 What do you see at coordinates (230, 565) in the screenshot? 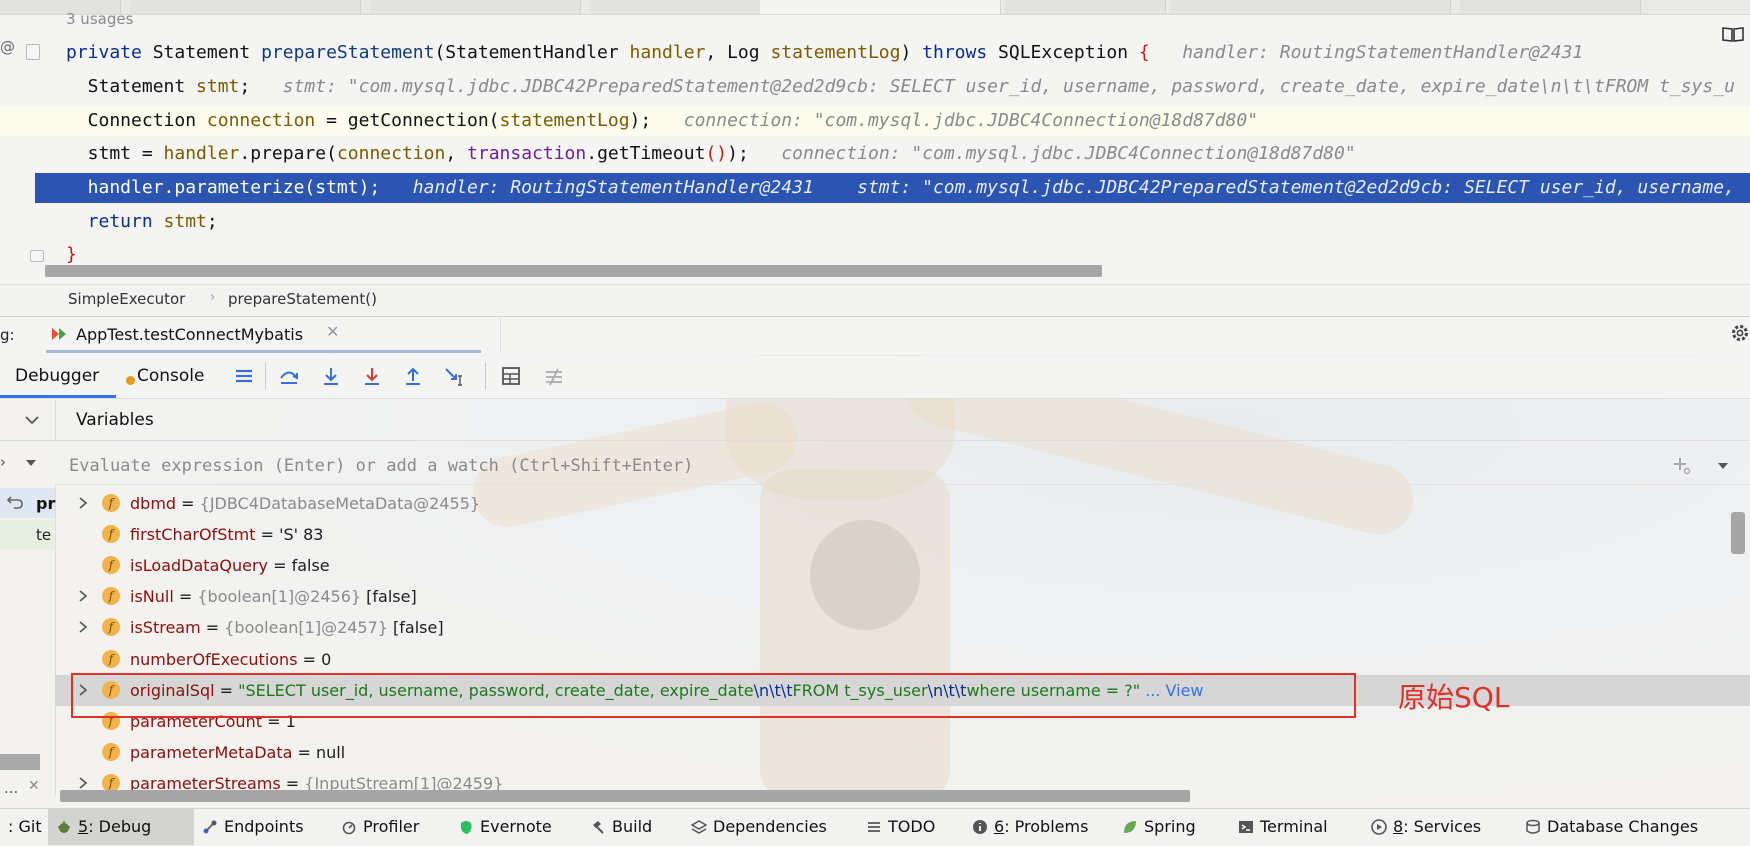
I see `variable-text: isLoadDataQuery = false` at bounding box center [230, 565].